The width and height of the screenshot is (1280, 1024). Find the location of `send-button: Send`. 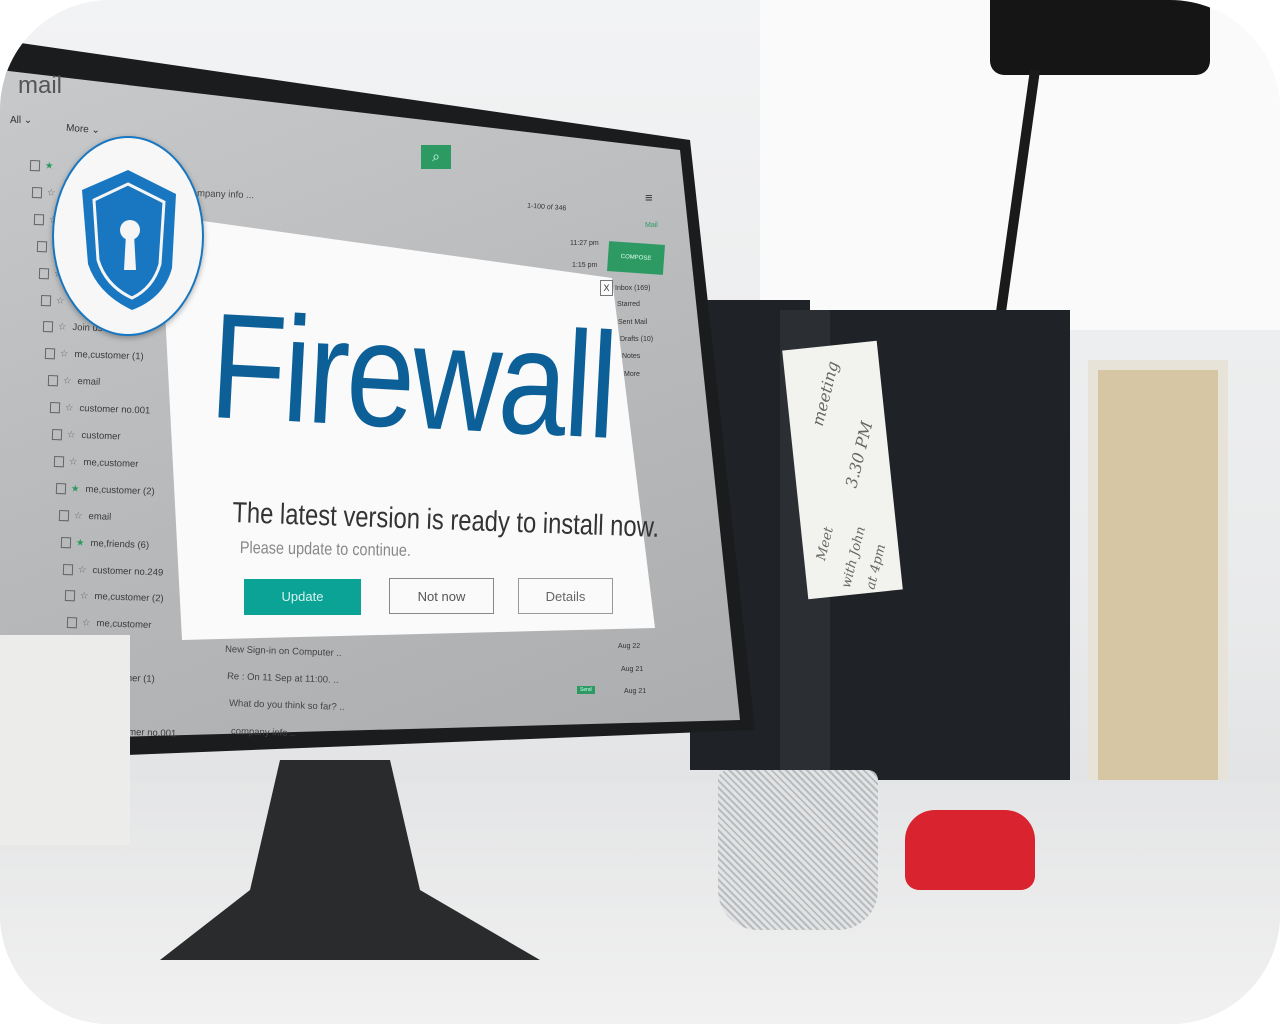

send-button: Send is located at coordinates (586, 690).